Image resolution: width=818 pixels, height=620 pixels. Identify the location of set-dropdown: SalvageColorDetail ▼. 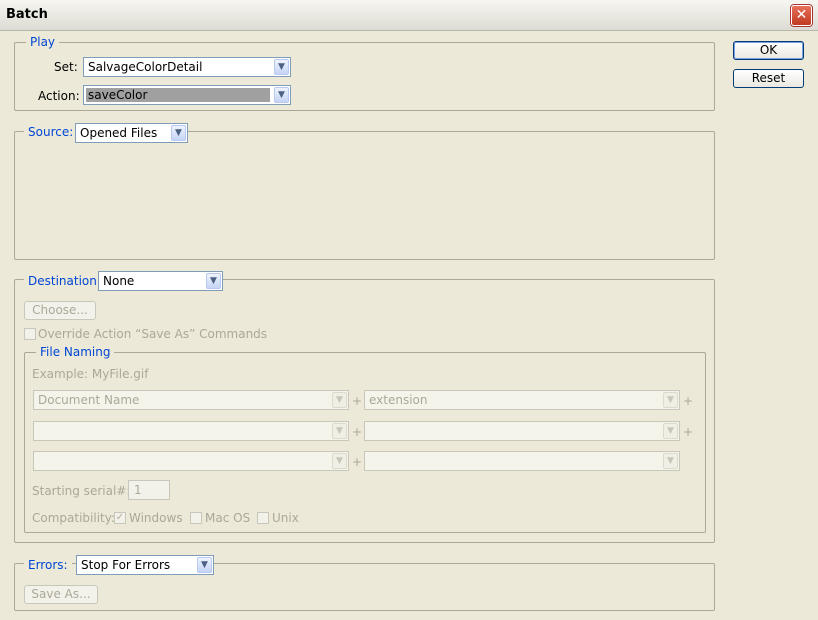
(187, 67).